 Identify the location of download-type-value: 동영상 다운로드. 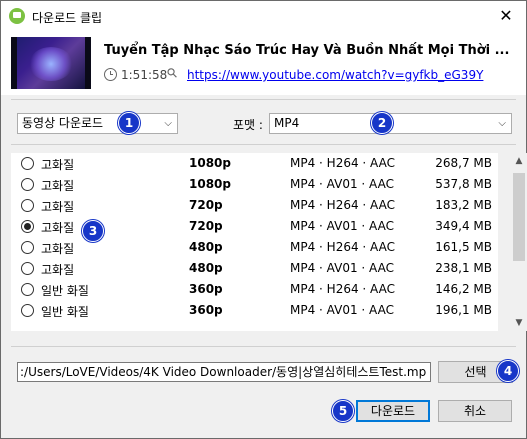
(63, 123).